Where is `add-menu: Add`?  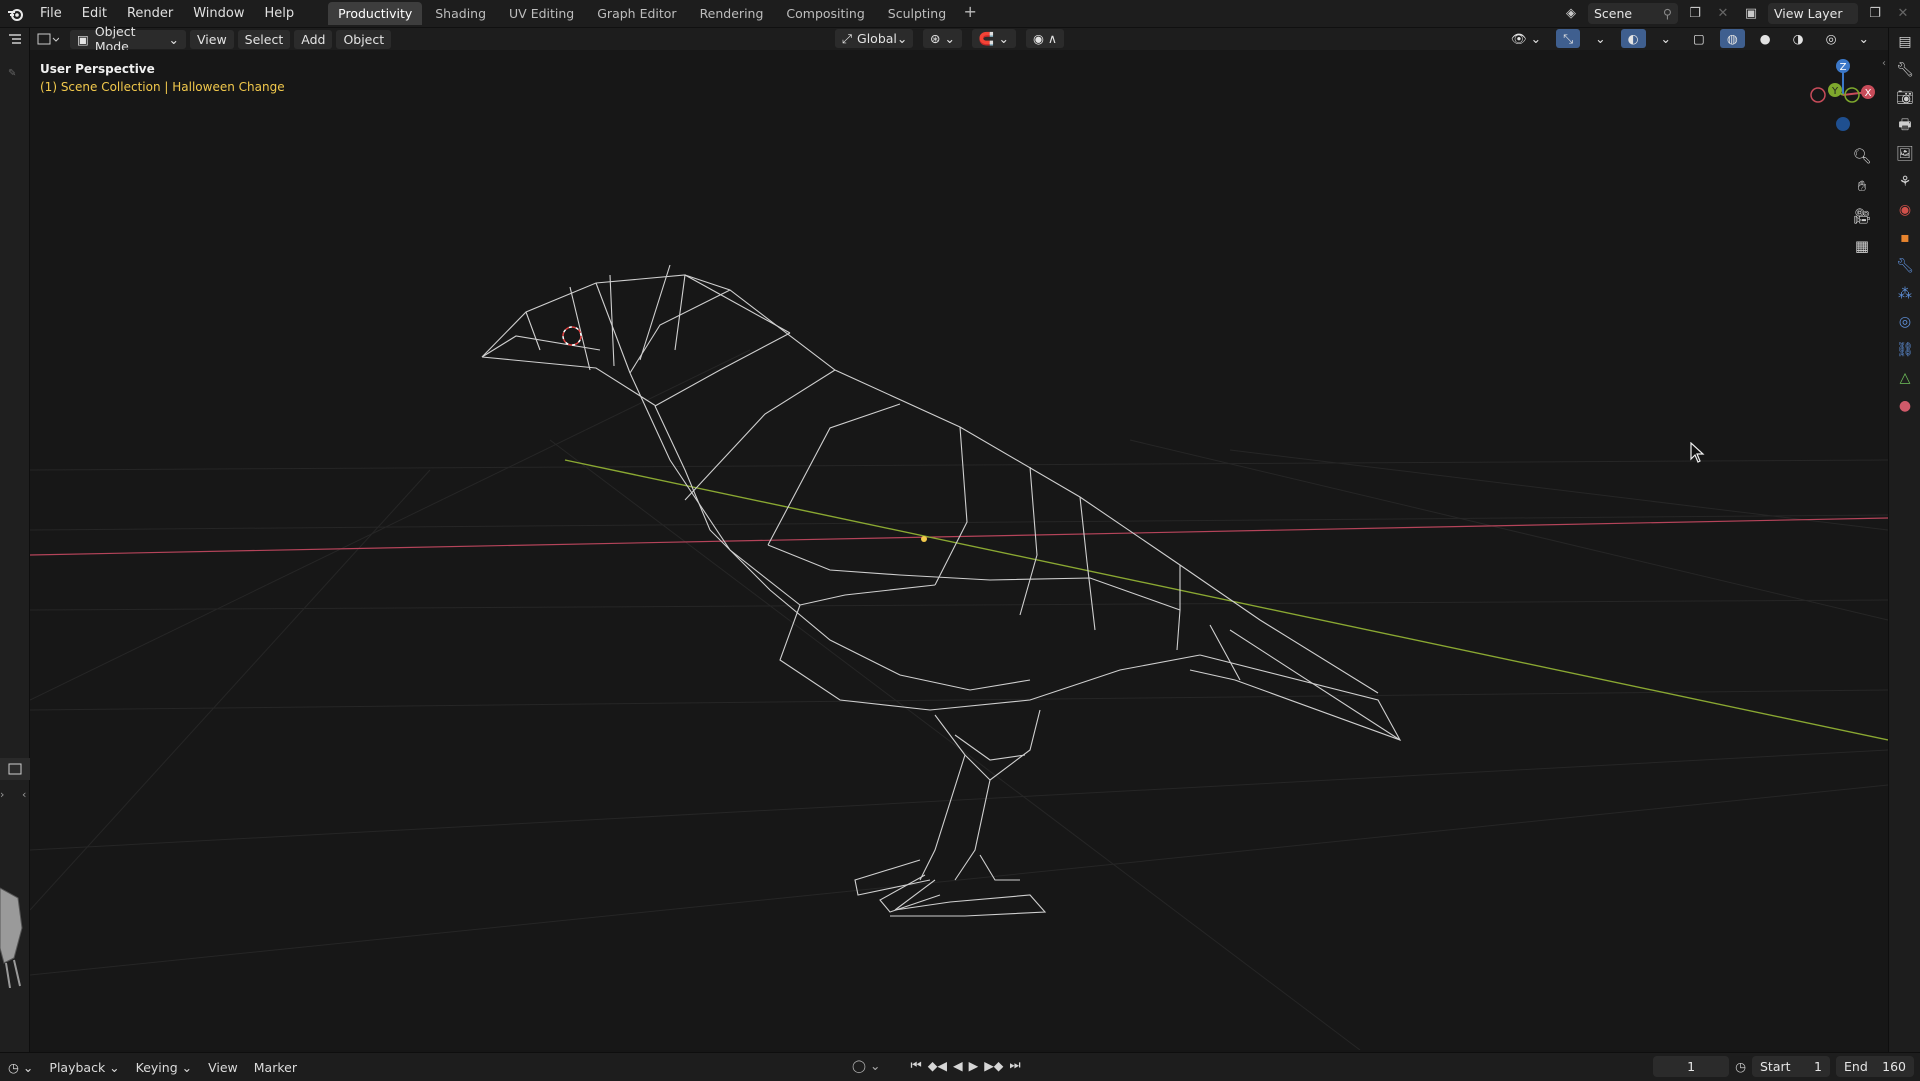
add-menu: Add is located at coordinates (313, 39).